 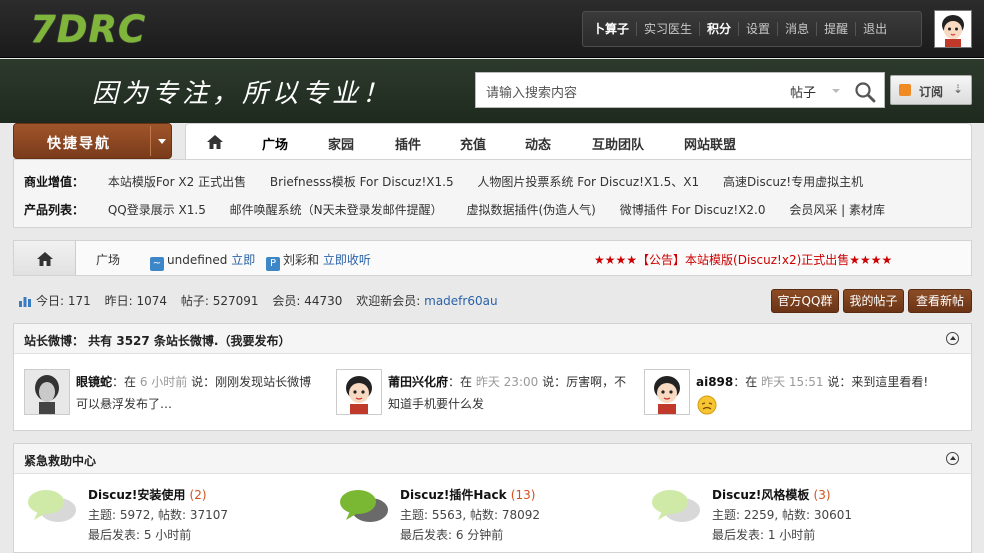 What do you see at coordinates (760, 495) in the screenshot?
I see `forum-title: Discuz!风格模板` at bounding box center [760, 495].